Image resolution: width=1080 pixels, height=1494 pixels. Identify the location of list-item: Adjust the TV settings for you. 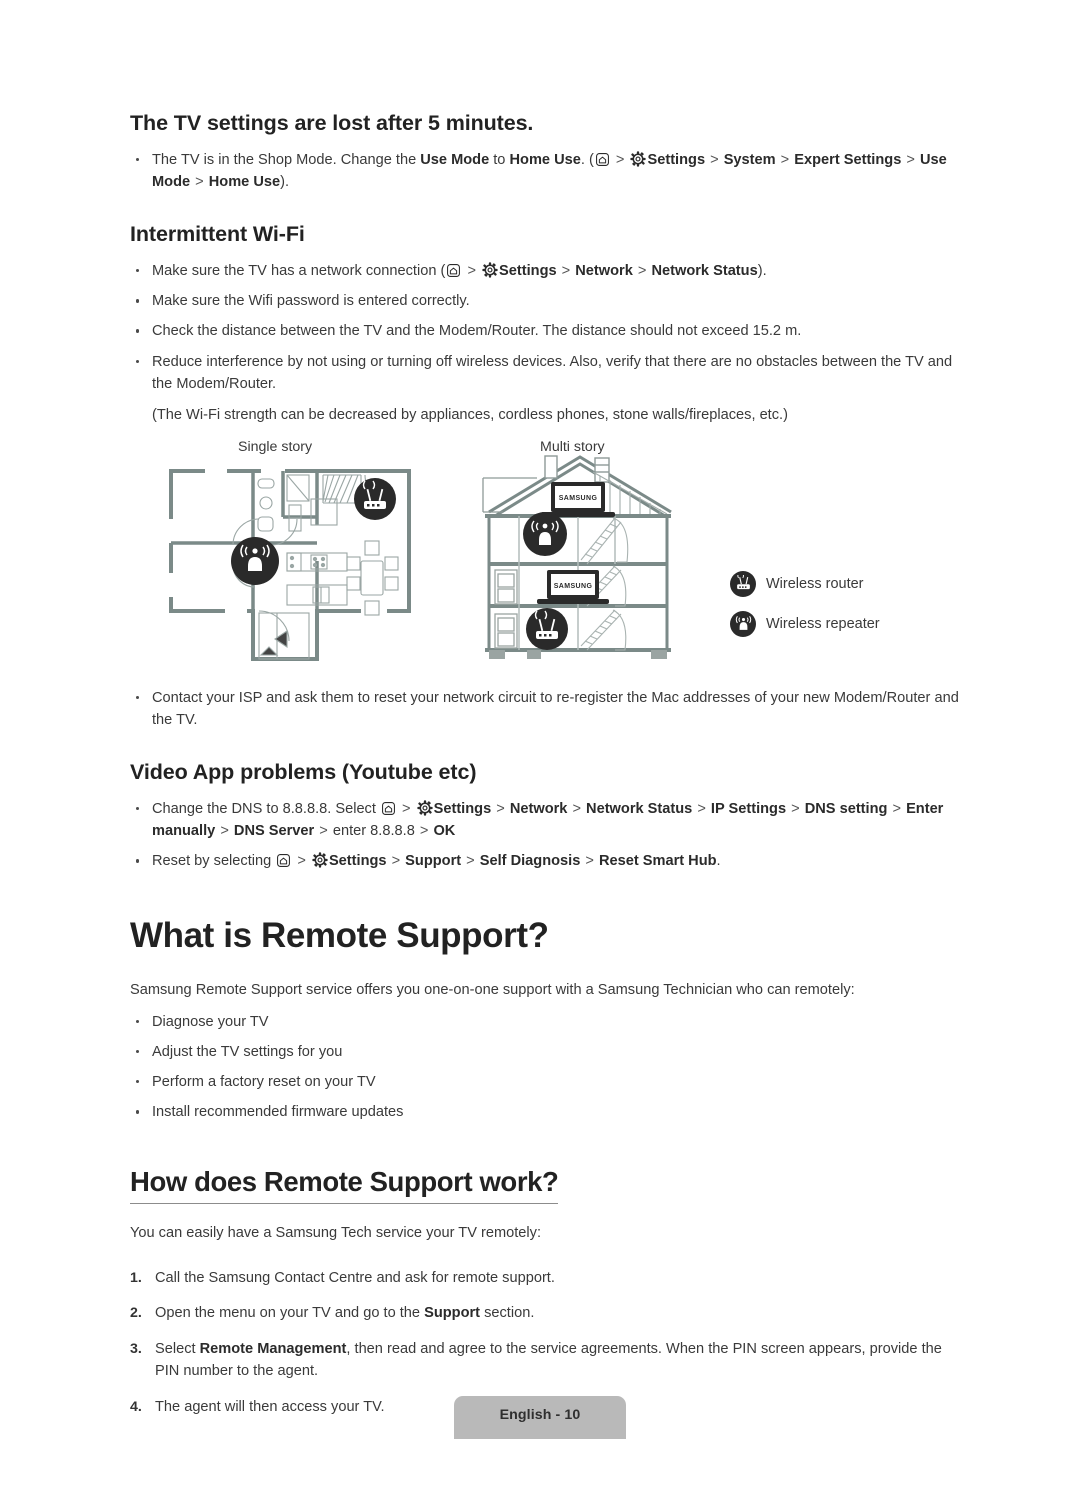
(545, 1052).